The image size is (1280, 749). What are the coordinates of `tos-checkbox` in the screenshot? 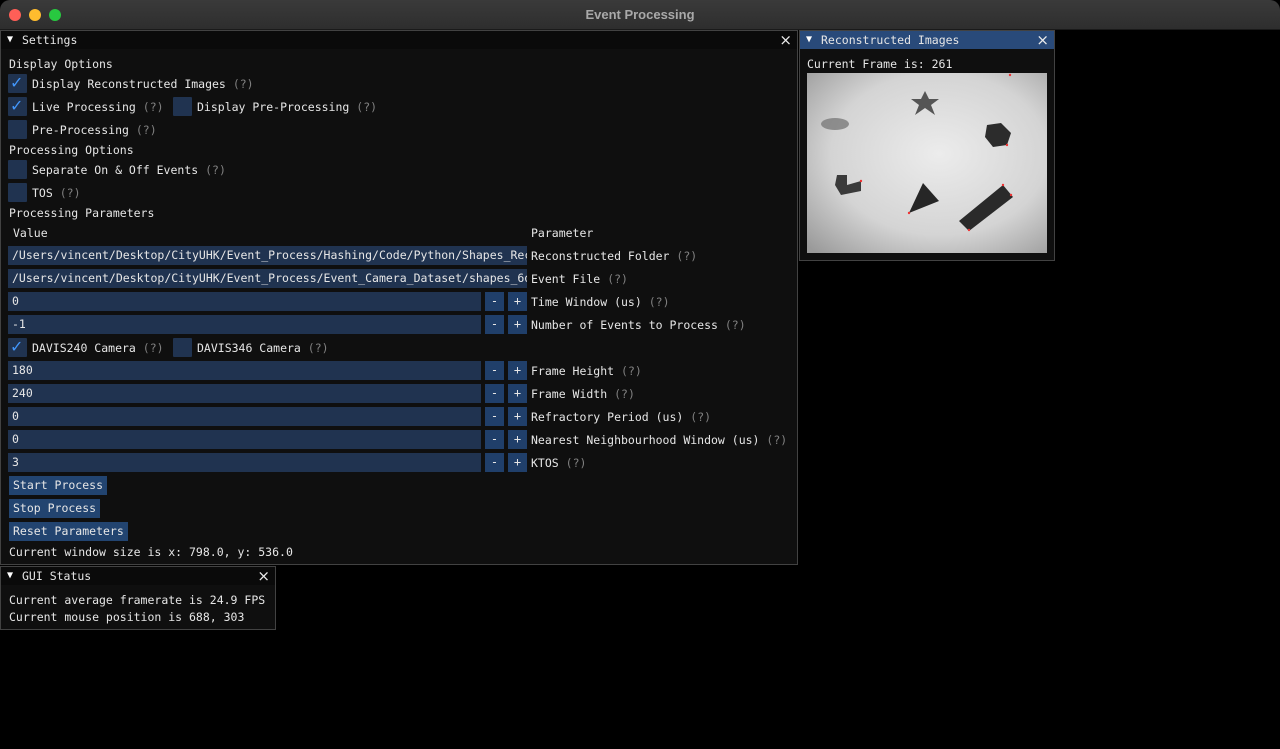 It's located at (17, 192).